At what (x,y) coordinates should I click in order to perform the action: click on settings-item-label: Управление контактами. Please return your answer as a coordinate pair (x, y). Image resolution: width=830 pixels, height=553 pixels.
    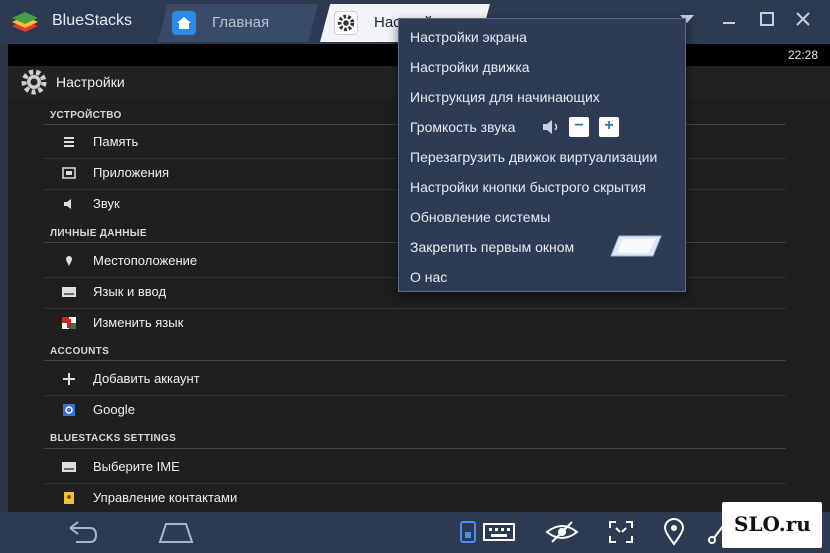
    Looking at the image, I should click on (165, 497).